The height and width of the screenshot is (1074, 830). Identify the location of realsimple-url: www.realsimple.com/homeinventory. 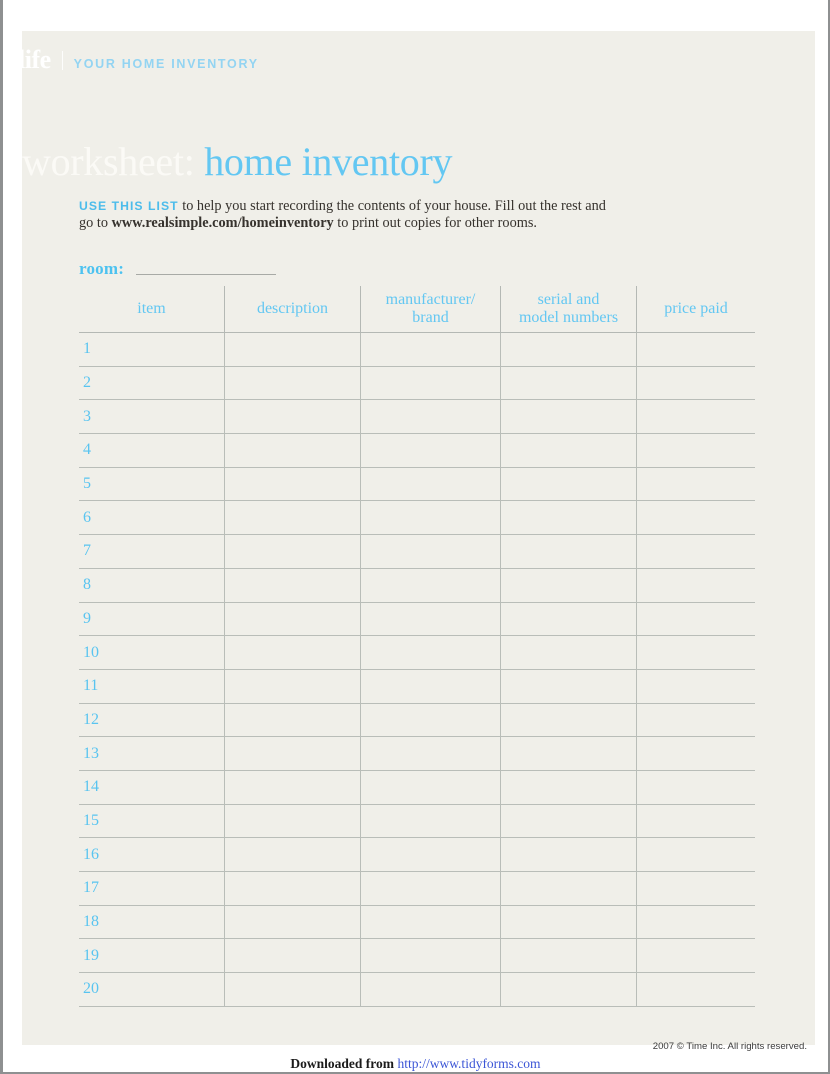
(223, 223).